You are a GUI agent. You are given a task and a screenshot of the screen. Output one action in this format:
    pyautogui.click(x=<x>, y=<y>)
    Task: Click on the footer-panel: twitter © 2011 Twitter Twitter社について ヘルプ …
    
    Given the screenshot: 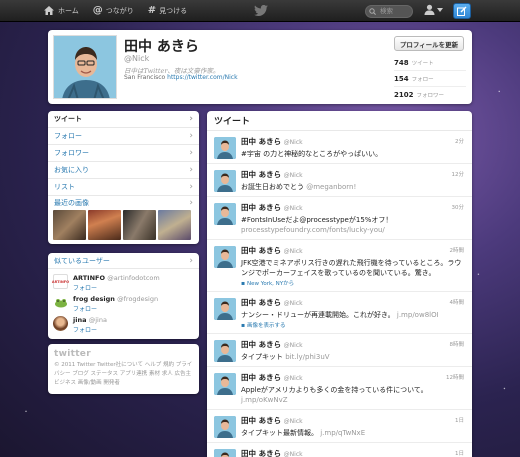 What is the action you would take?
    pyautogui.click(x=123, y=369)
    